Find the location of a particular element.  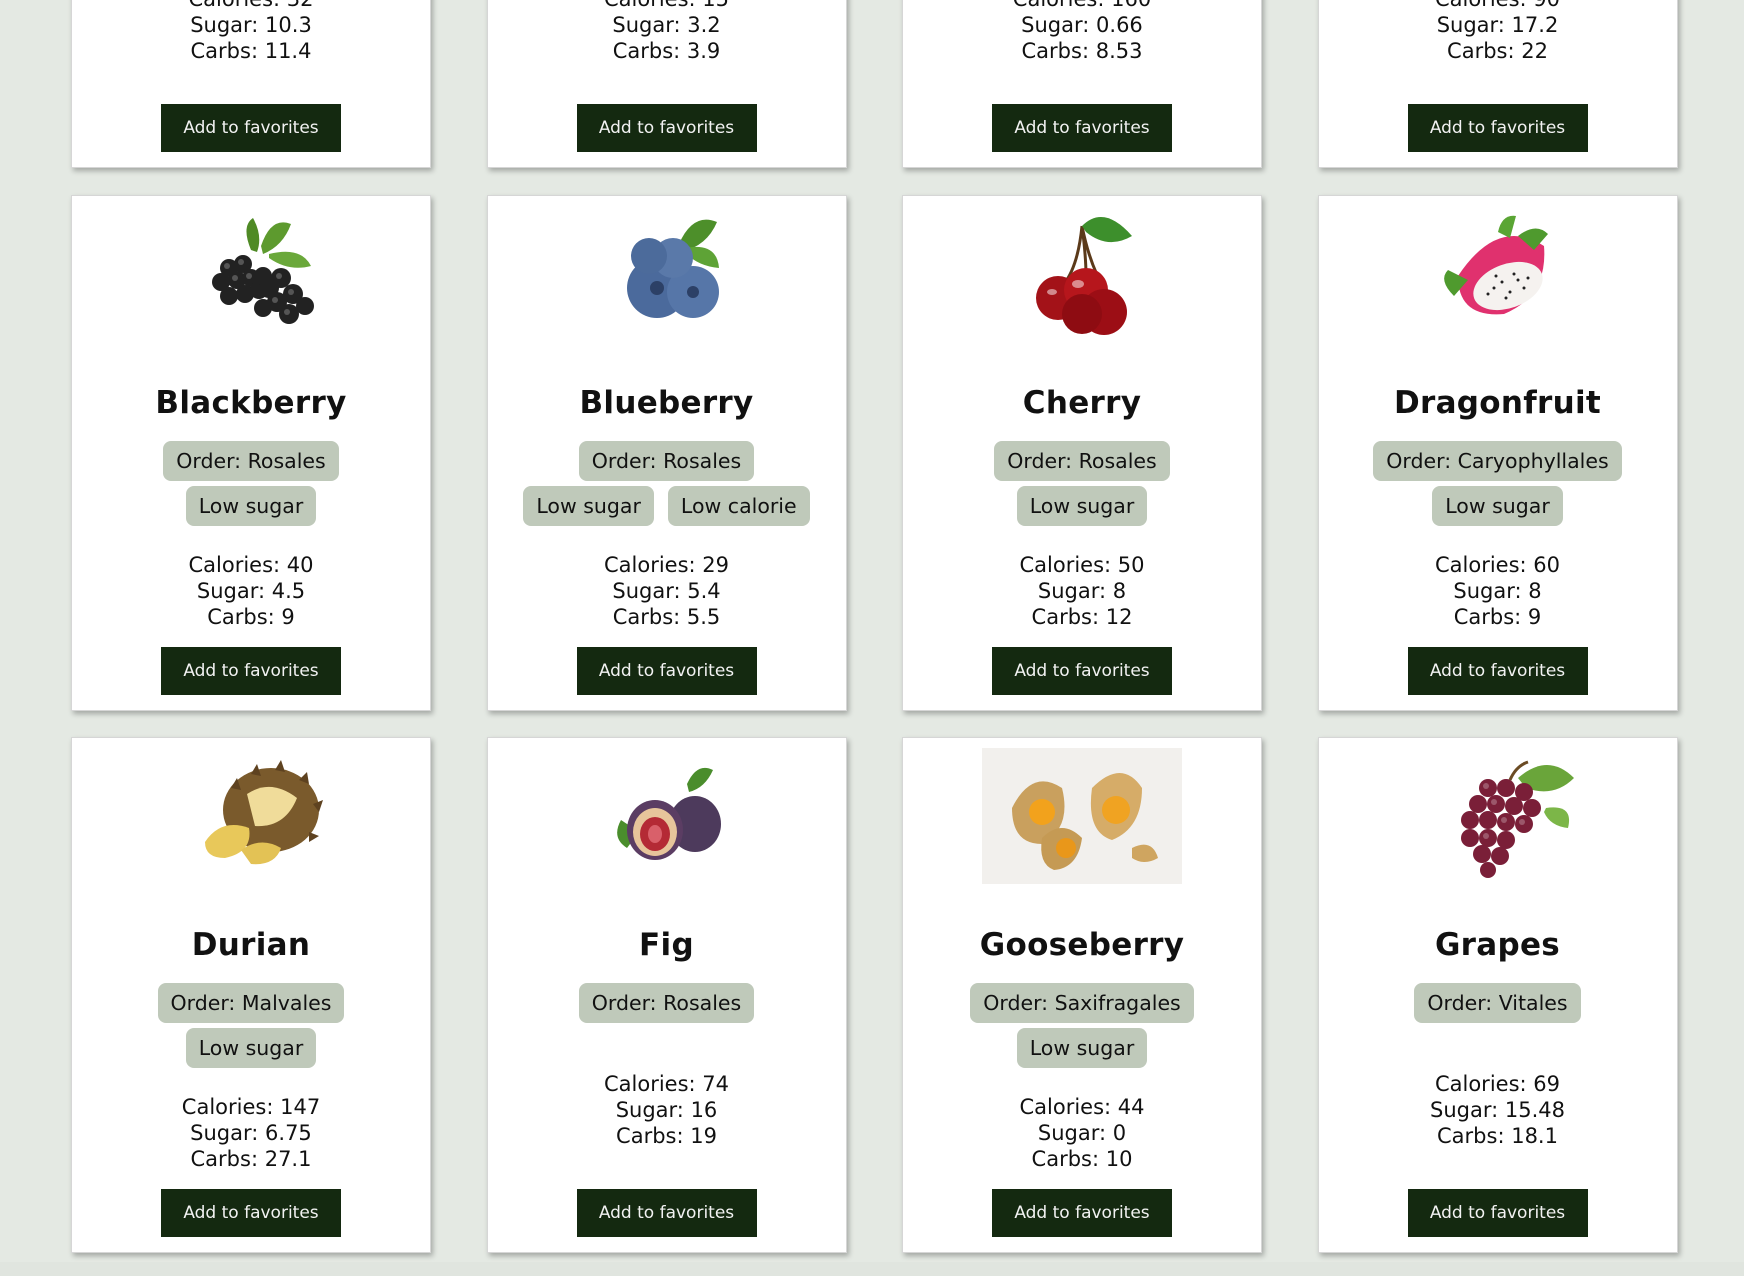

calories-value: Calories: 32 is located at coordinates (250, 6).